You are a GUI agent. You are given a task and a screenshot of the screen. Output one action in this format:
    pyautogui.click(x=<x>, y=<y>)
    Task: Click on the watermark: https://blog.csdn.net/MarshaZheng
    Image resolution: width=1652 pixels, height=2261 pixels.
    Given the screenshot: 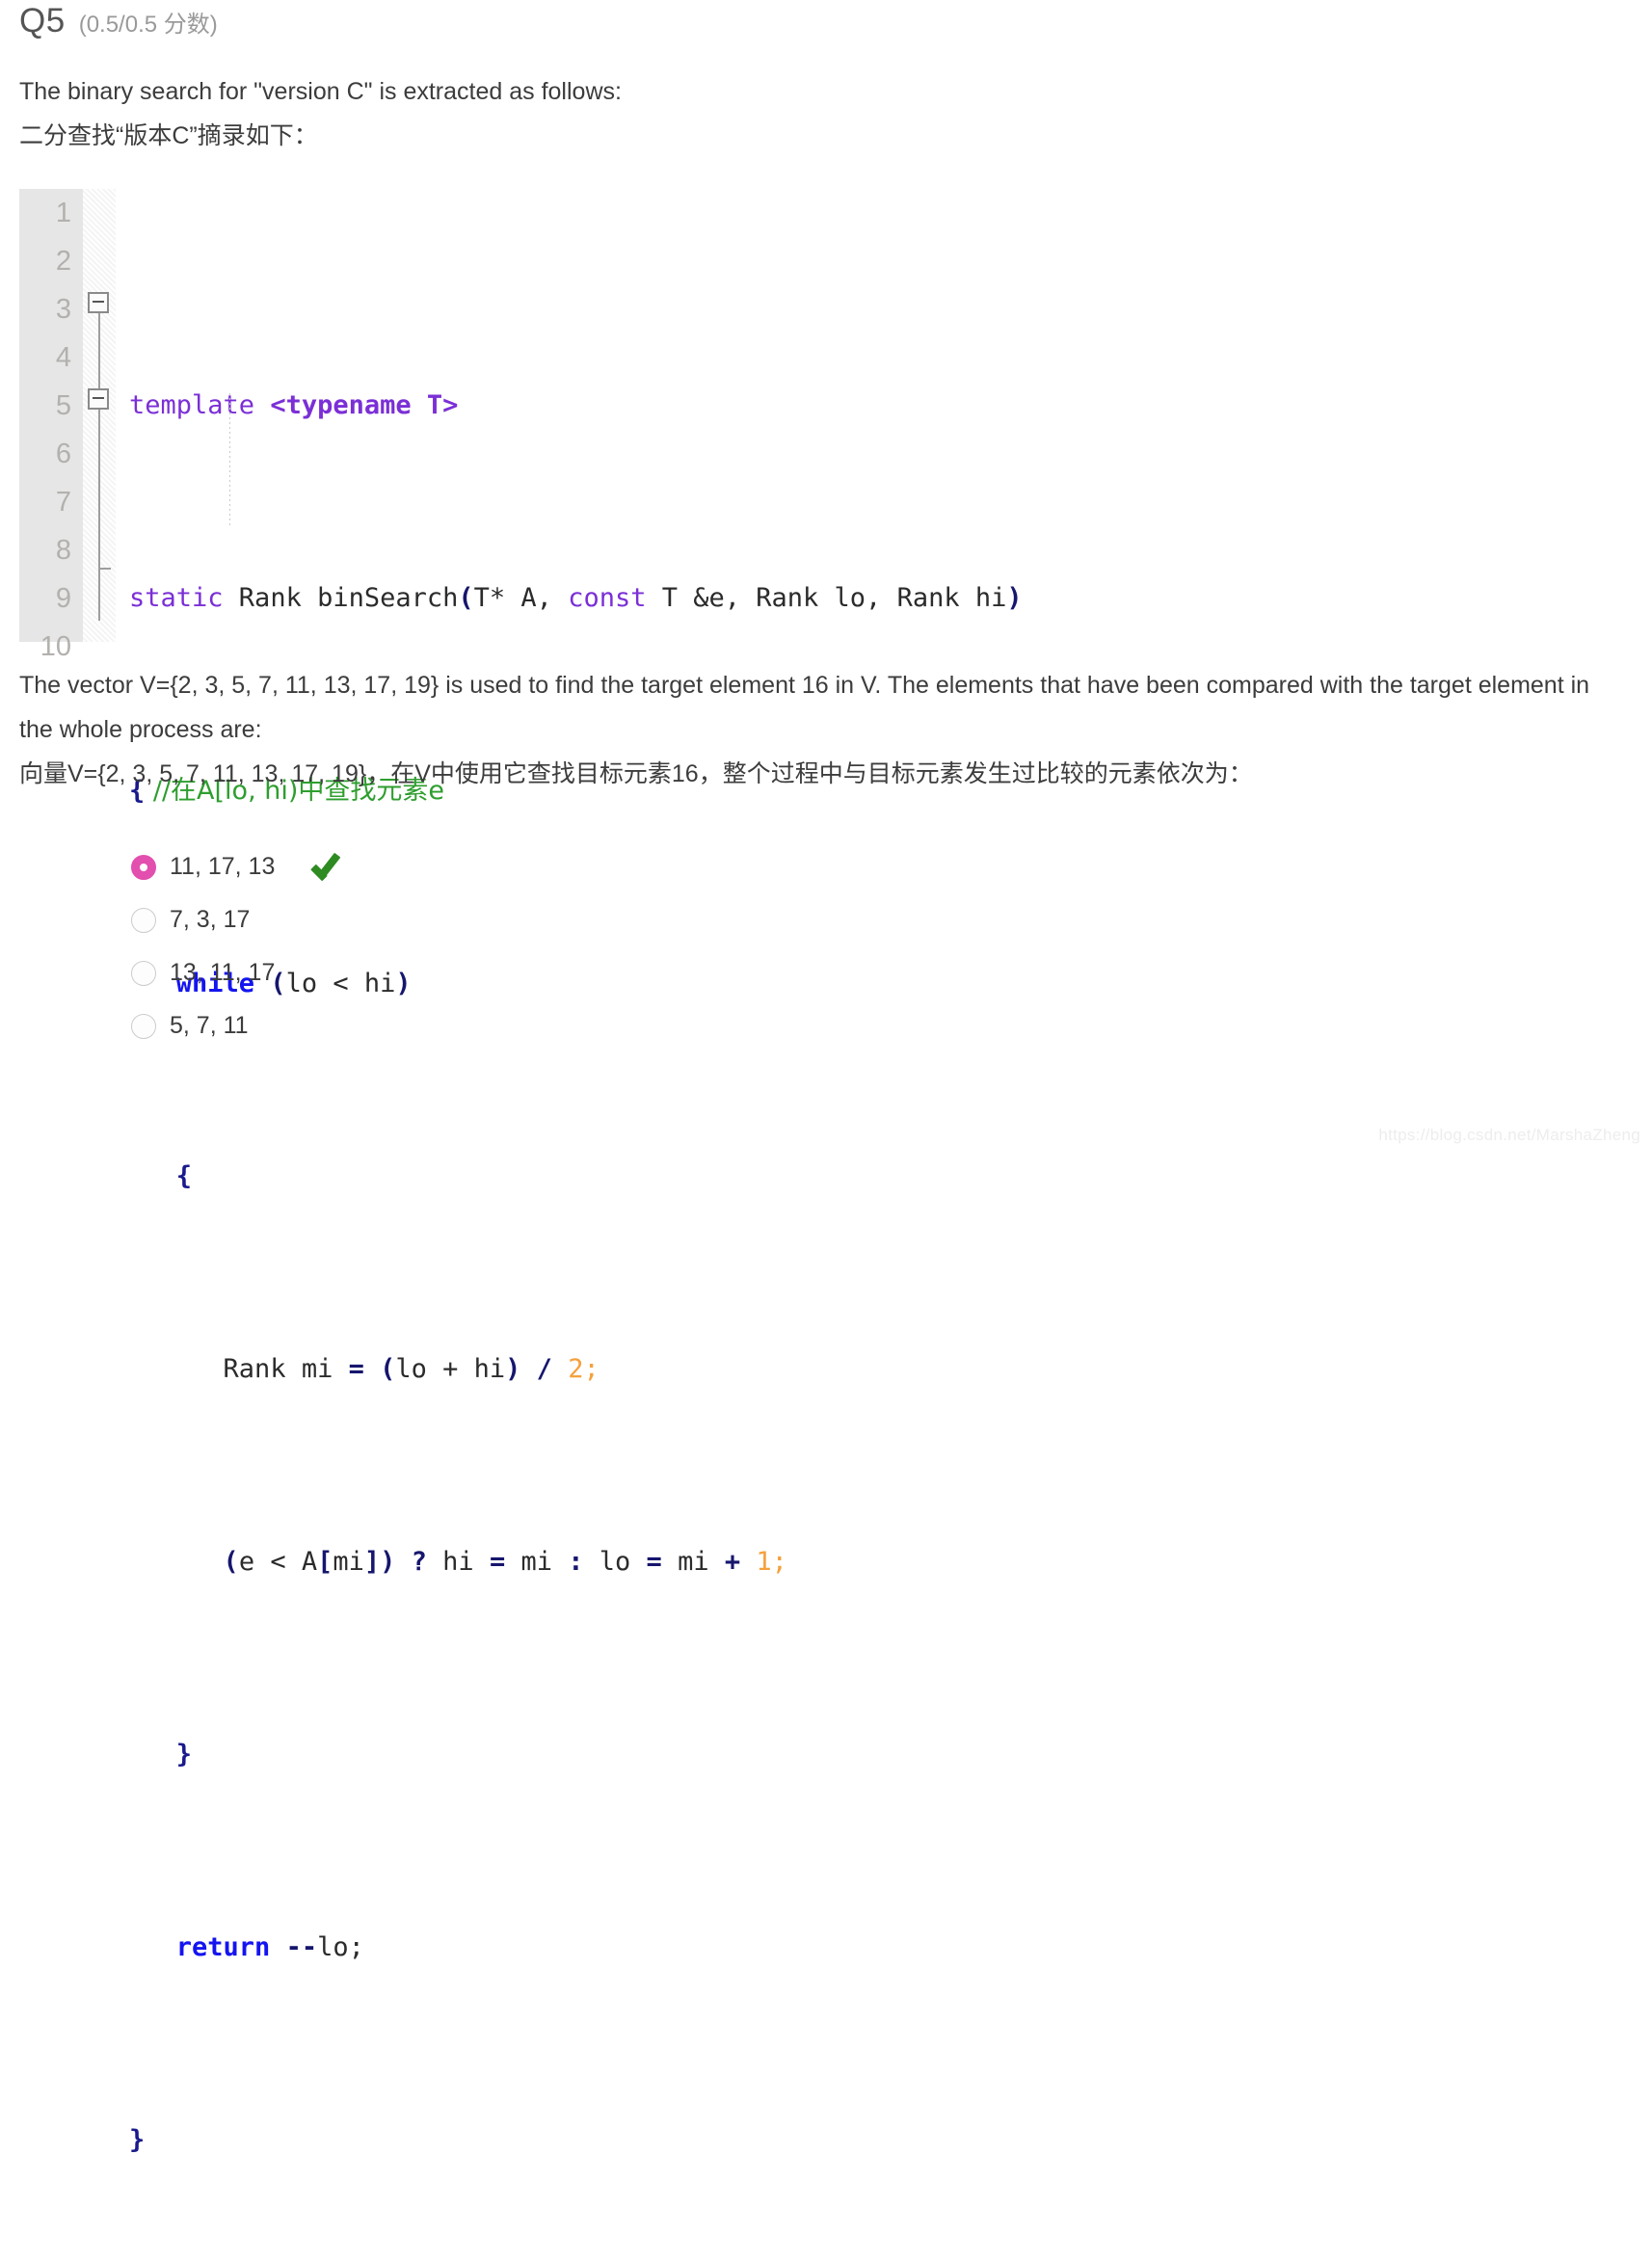 What is the action you would take?
    pyautogui.click(x=1509, y=1135)
    